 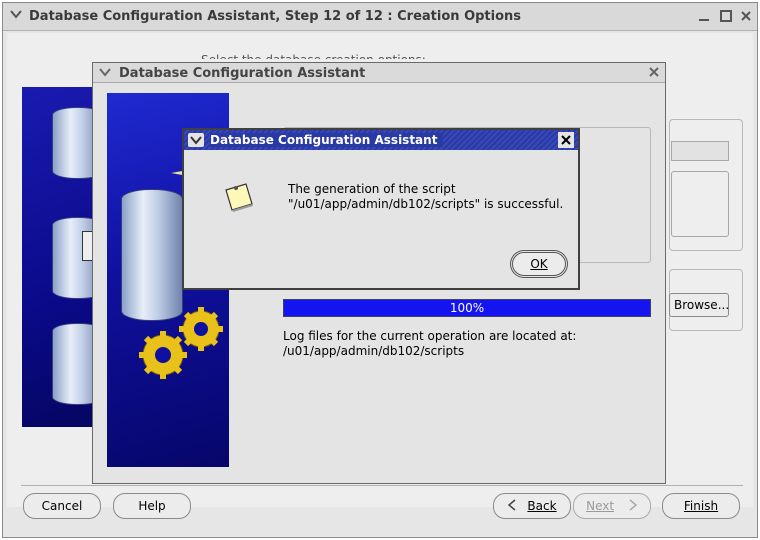 What do you see at coordinates (726, 18) in the screenshot?
I see `maximize-icon` at bounding box center [726, 18].